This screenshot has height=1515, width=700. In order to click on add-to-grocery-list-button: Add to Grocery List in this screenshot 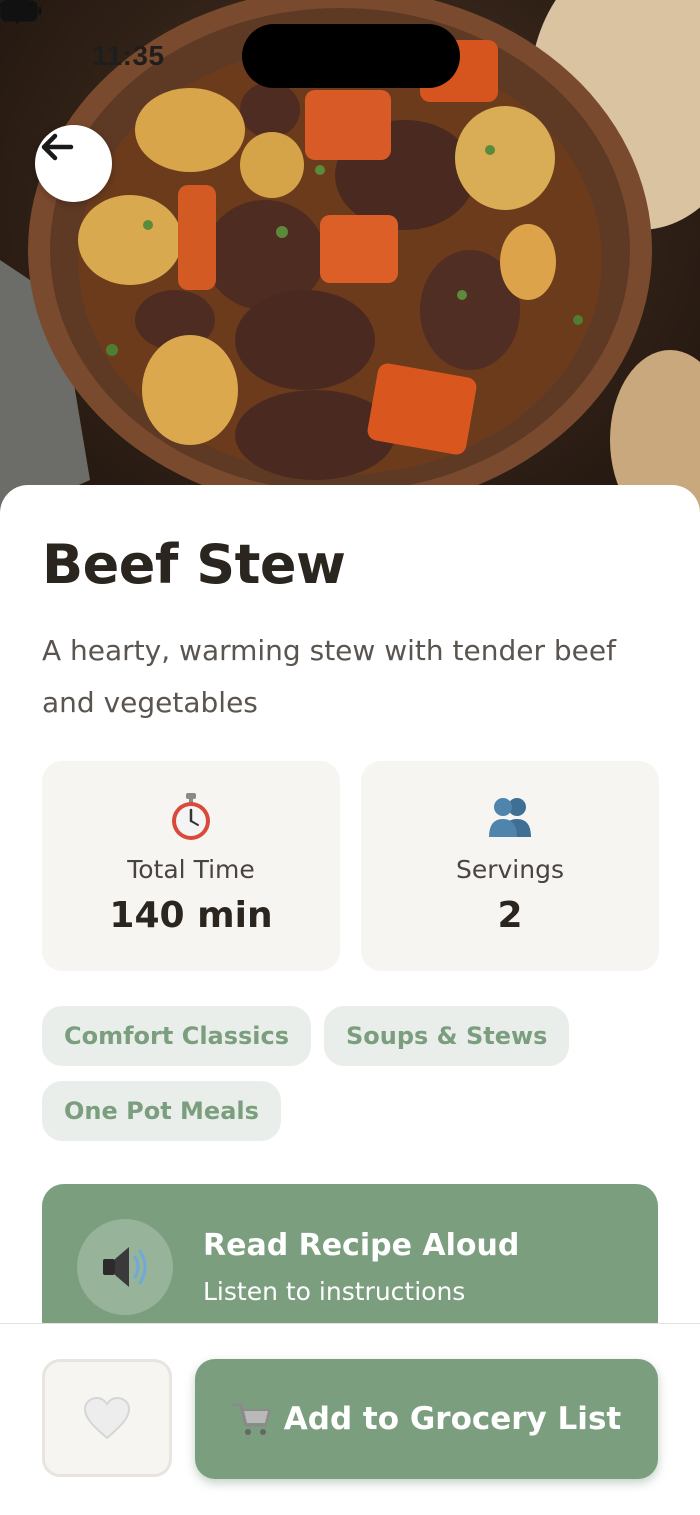, I will do `click(426, 1419)`.